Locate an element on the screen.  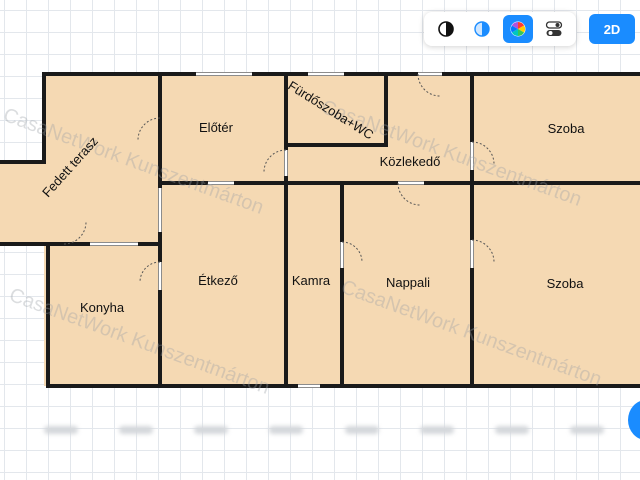
contrast-icon is located at coordinates (446, 29).